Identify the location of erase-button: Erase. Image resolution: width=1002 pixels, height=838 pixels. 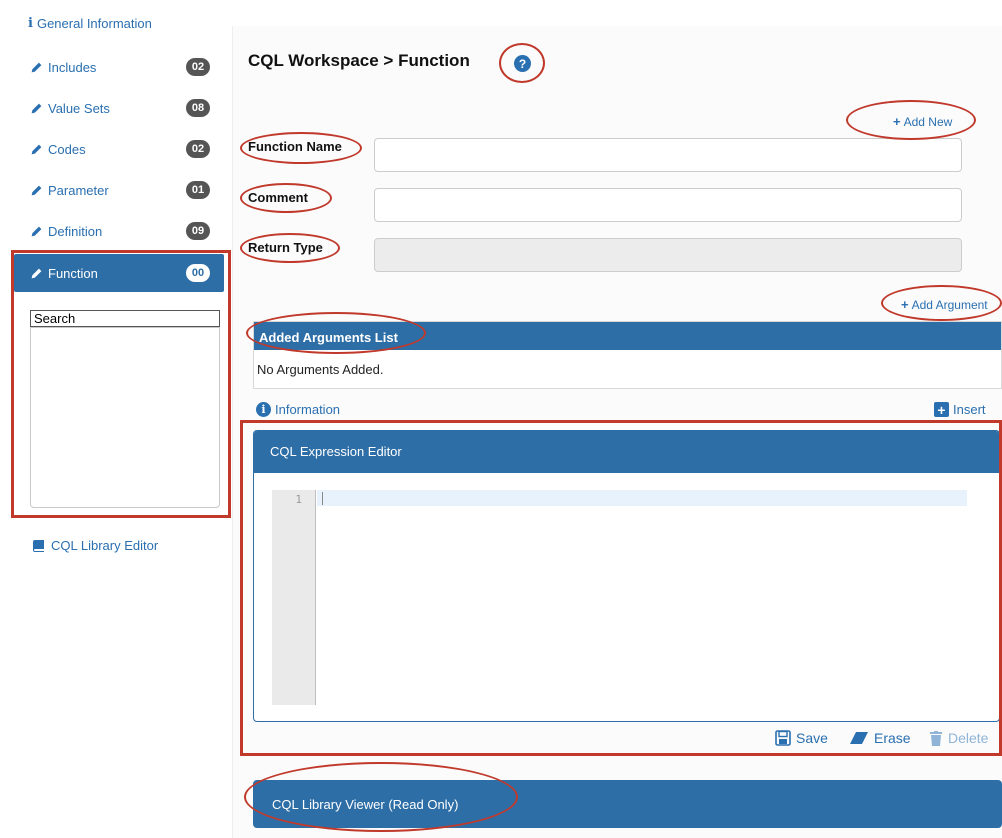
(880, 738).